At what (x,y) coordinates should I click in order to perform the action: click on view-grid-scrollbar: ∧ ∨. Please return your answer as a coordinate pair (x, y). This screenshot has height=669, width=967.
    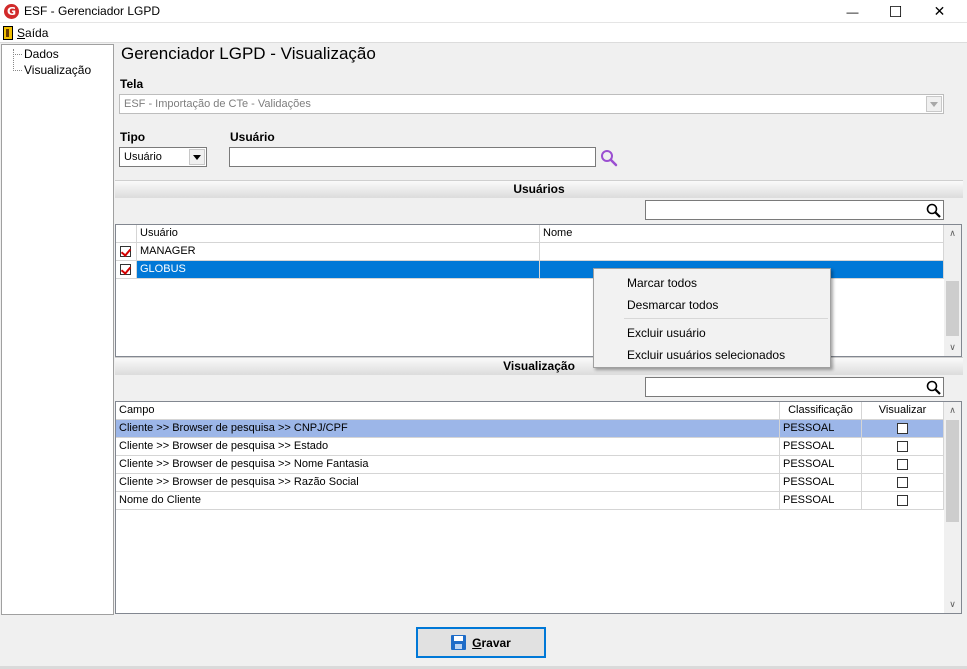
    Looking at the image, I should click on (952, 507).